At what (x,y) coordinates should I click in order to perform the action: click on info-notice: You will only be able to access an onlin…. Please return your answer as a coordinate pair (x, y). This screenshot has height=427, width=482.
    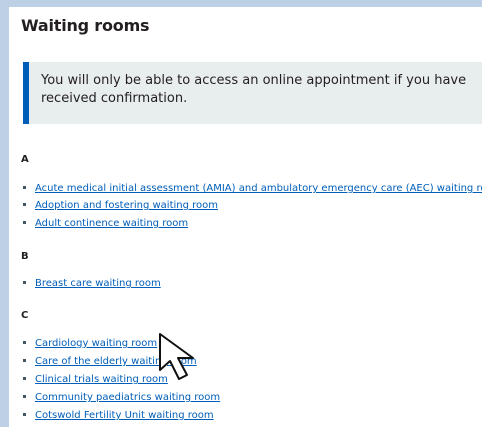
    Looking at the image, I should click on (252, 93).